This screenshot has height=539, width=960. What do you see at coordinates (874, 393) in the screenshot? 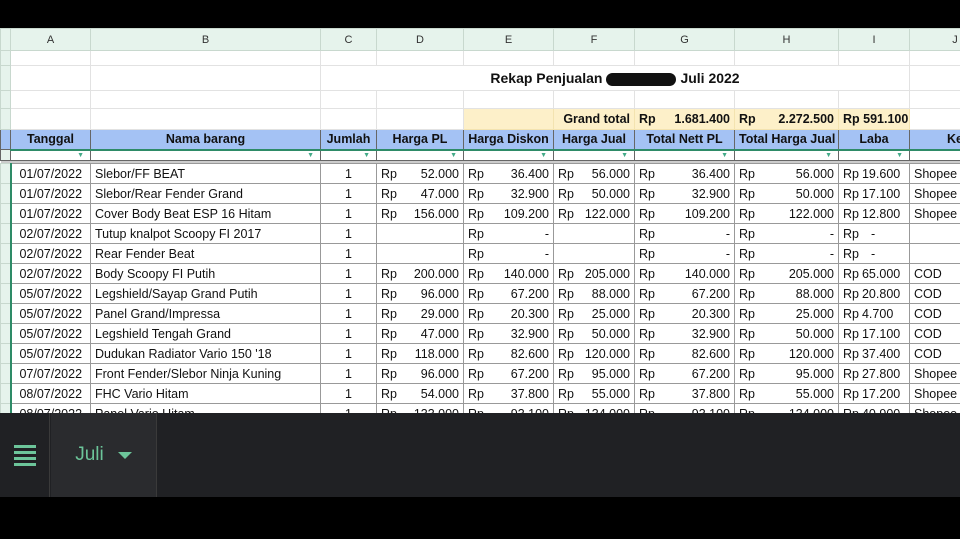
I see `laba-cell: Rp 17.200` at bounding box center [874, 393].